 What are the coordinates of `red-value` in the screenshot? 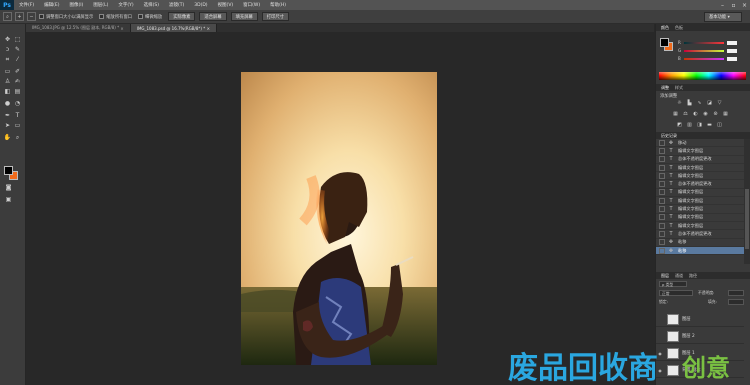 It's located at (732, 42).